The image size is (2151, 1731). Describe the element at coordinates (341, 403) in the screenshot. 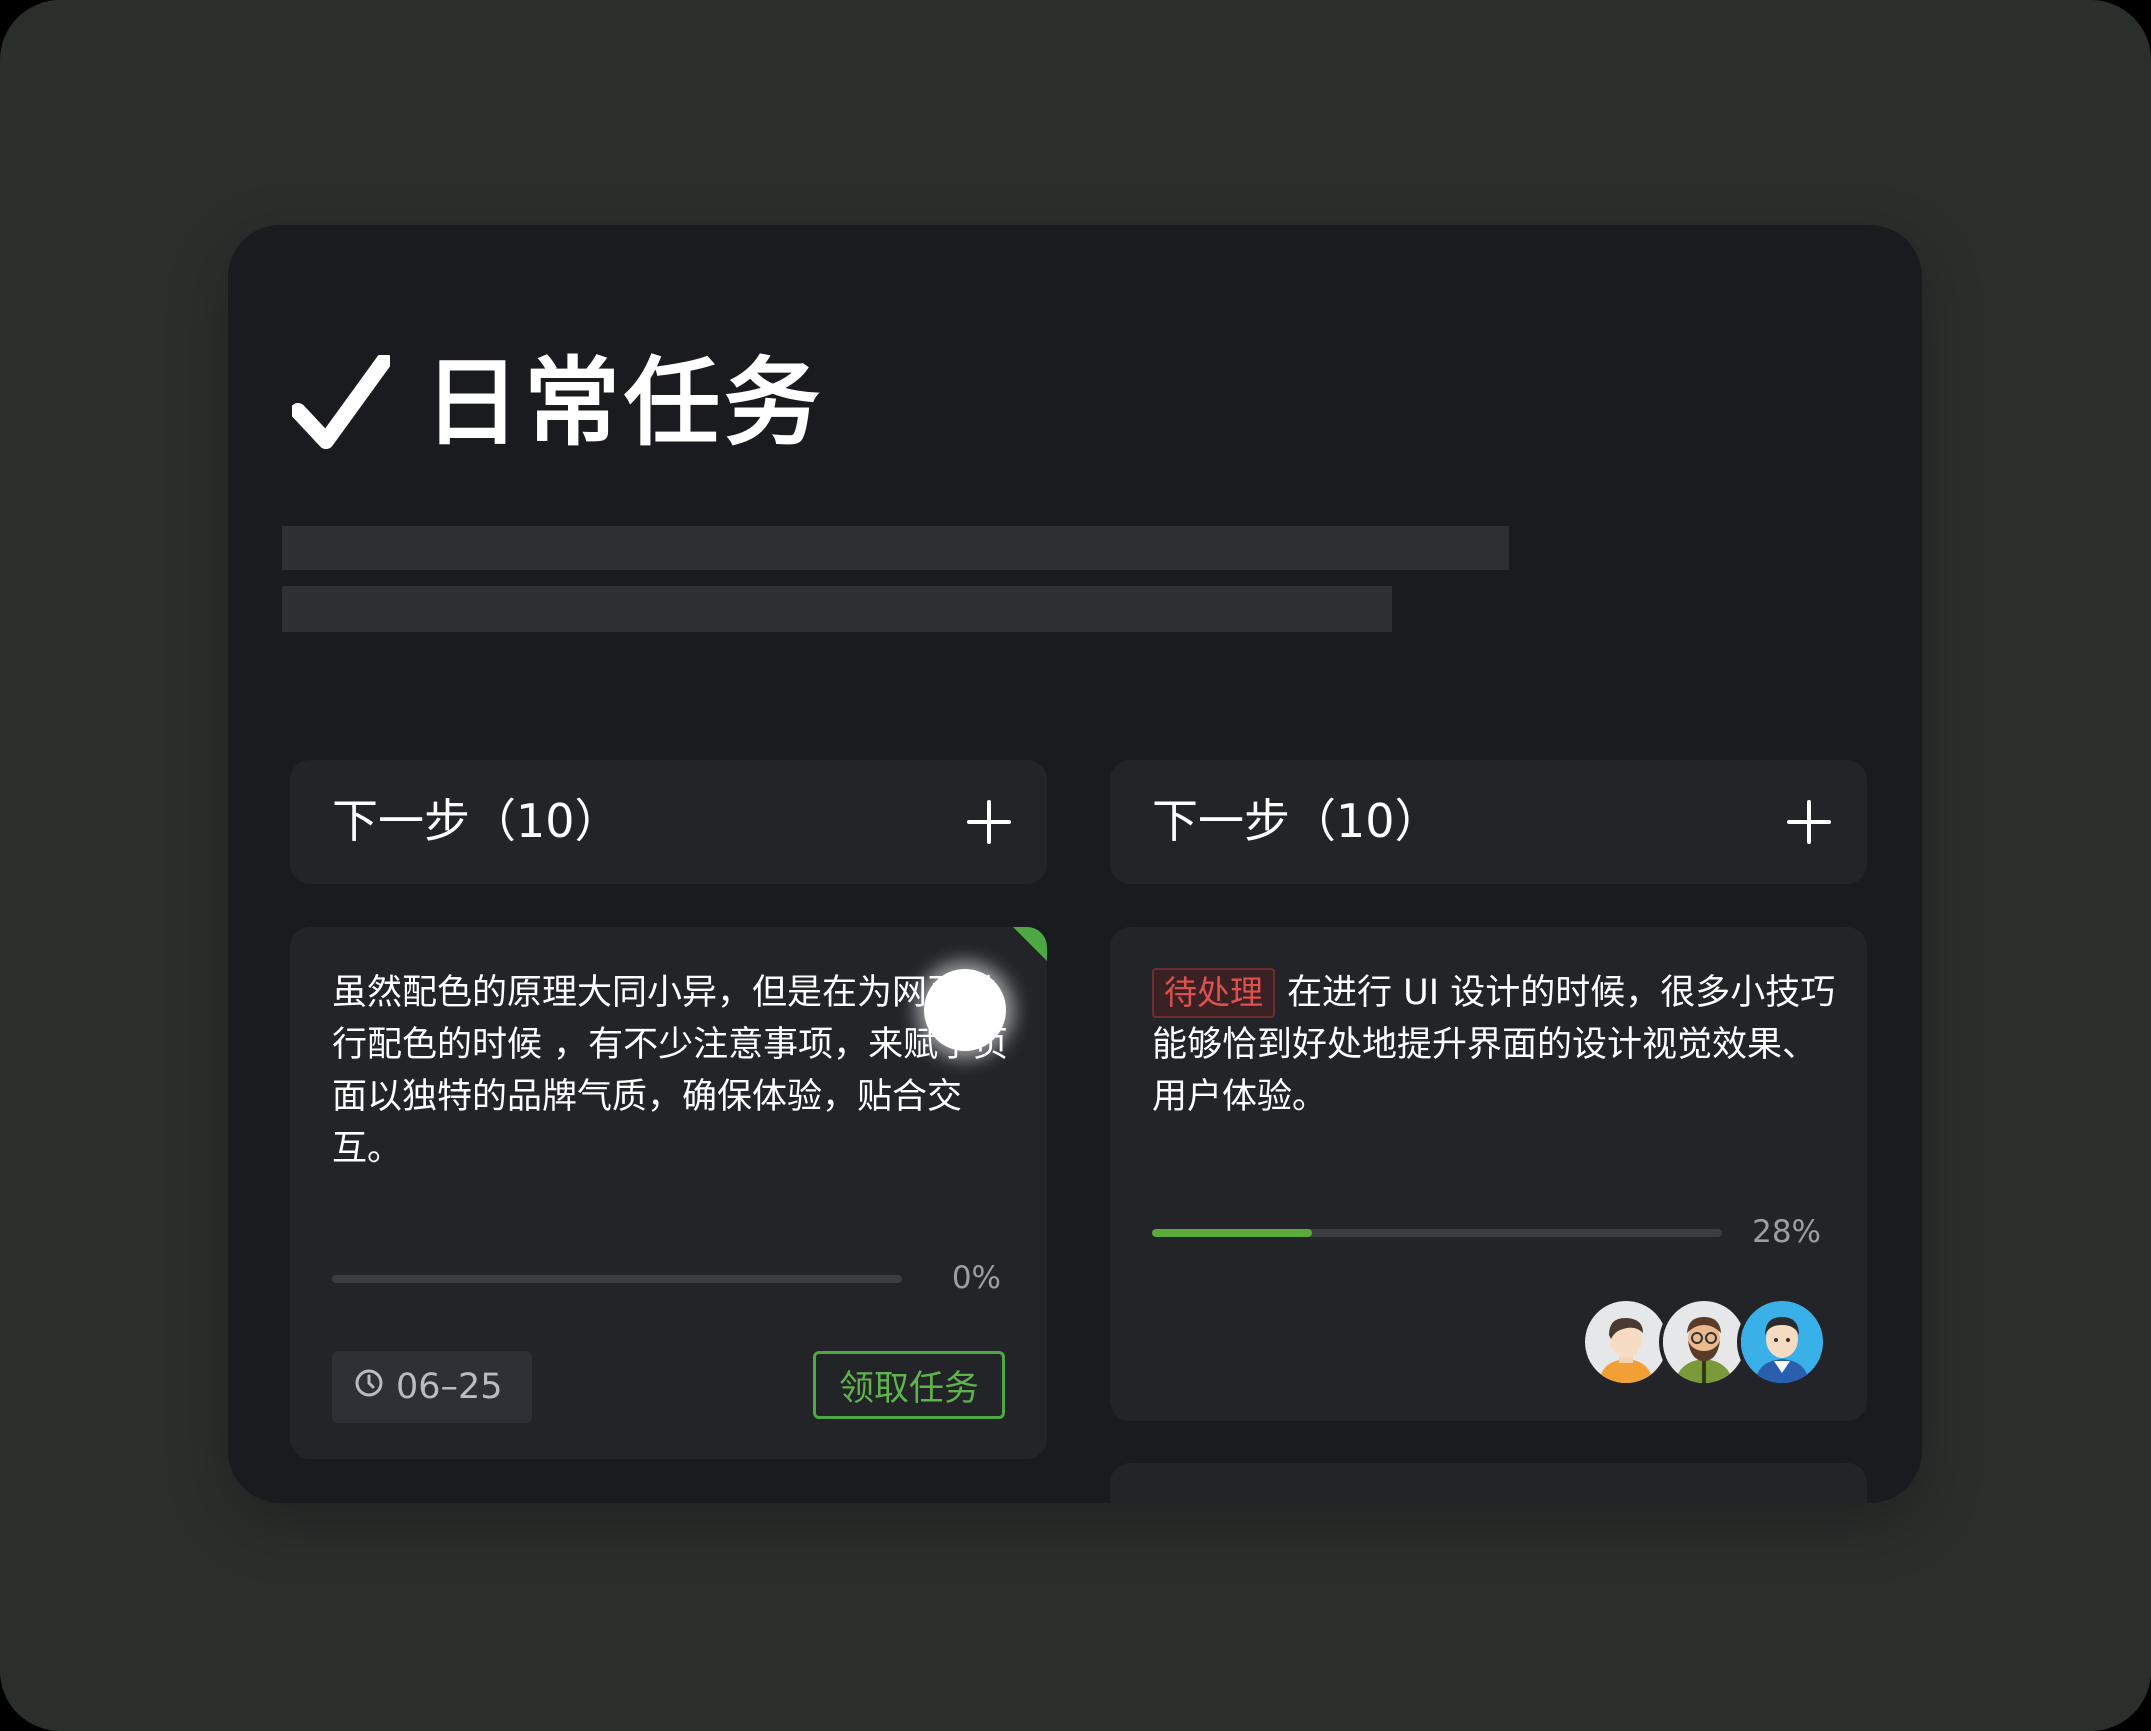

I see `check-icon` at that location.